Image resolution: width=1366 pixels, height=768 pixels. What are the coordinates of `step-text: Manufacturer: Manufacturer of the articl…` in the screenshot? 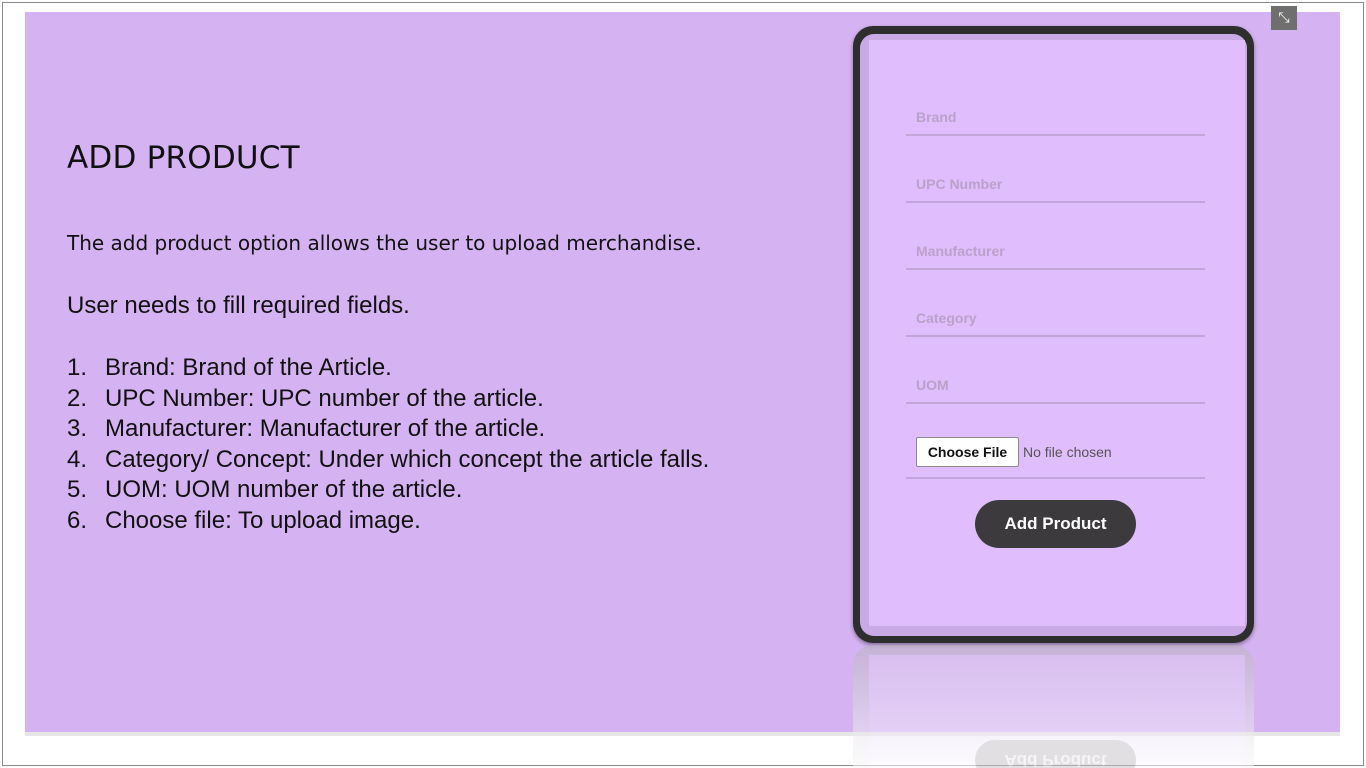 It's located at (325, 428).